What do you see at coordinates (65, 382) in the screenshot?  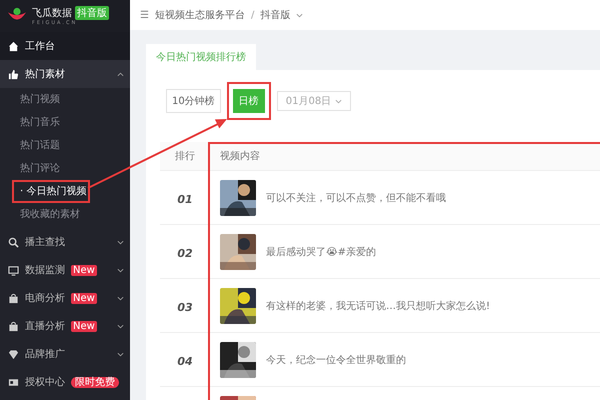 I see `nav-item: 授权中心 限时免费` at bounding box center [65, 382].